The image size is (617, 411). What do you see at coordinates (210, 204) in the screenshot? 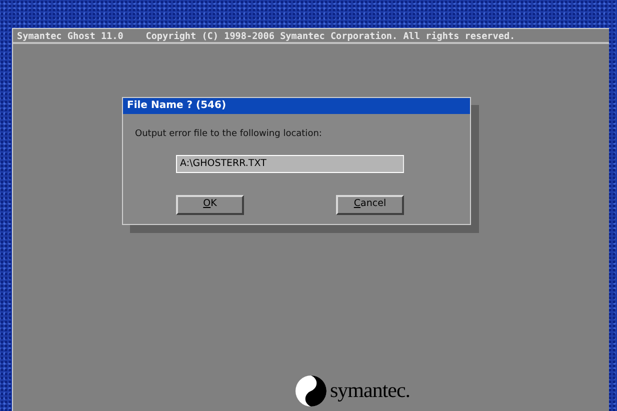
I see `dialog-button: OK` at bounding box center [210, 204].